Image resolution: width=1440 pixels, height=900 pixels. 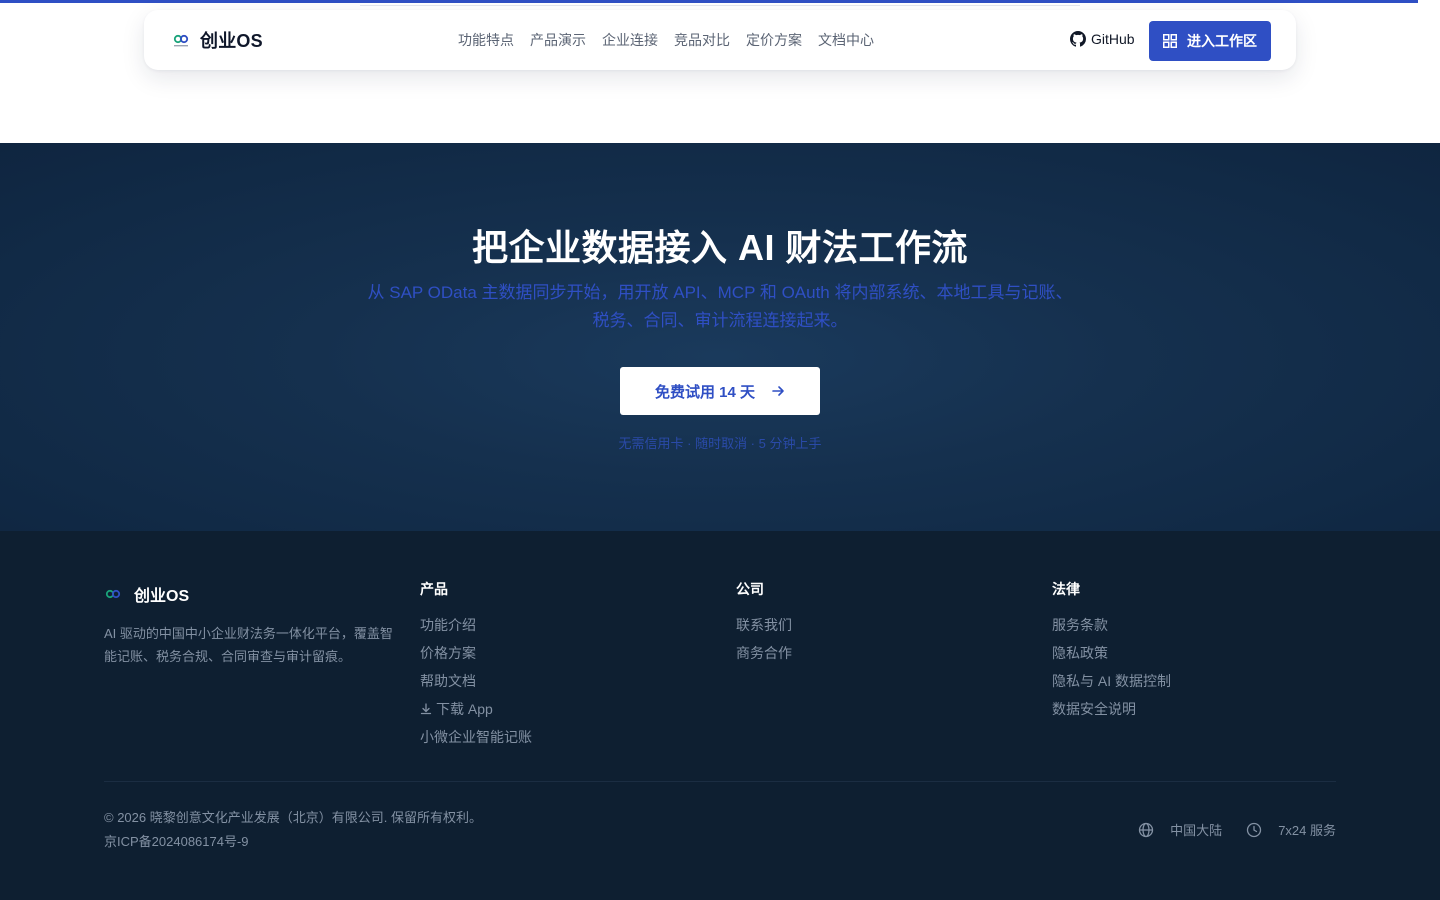 What do you see at coordinates (1078, 39) in the screenshot?
I see `github-icon` at bounding box center [1078, 39].